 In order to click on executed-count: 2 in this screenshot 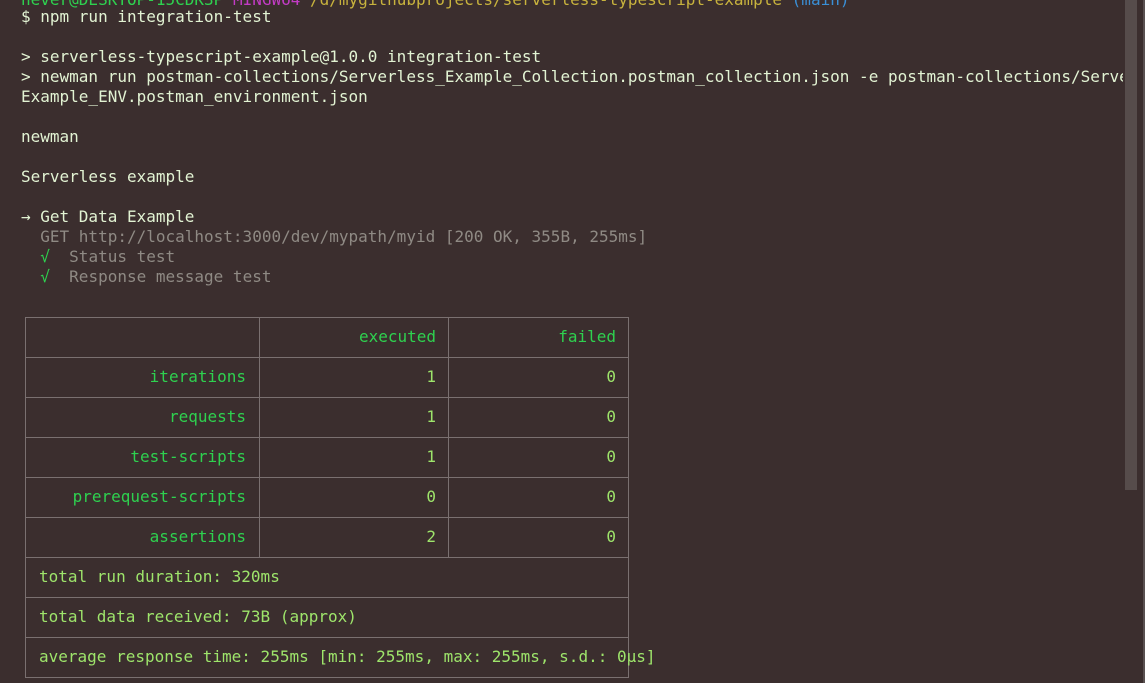, I will do `click(431, 536)`.